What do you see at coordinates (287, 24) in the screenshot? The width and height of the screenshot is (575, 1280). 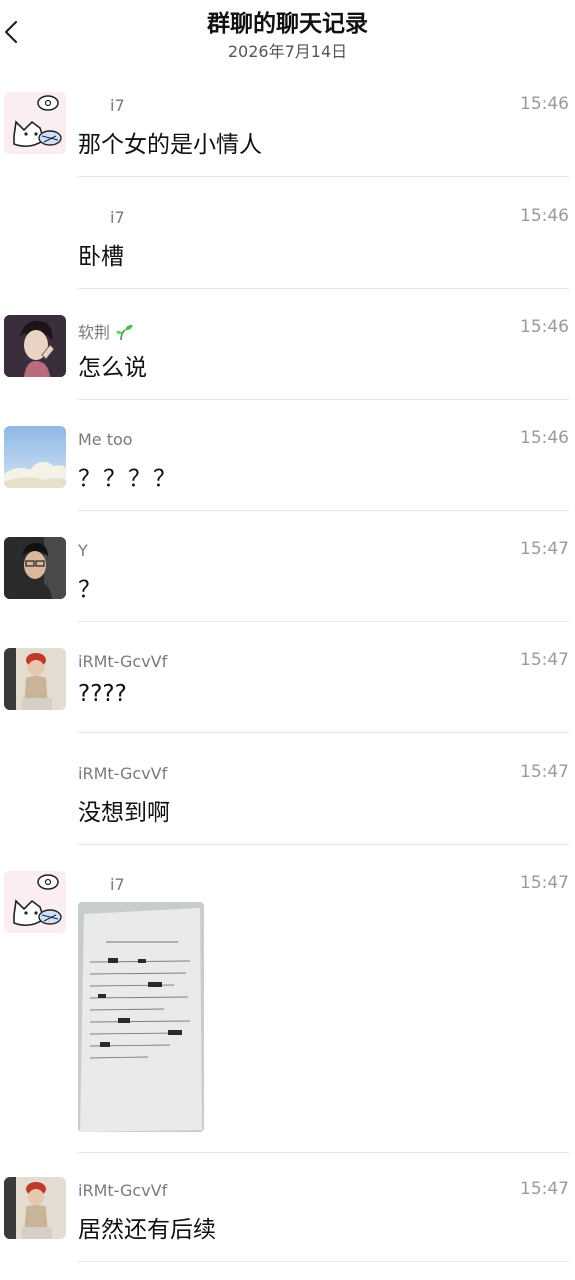 I see `page-title: 群聊的聊天记录` at bounding box center [287, 24].